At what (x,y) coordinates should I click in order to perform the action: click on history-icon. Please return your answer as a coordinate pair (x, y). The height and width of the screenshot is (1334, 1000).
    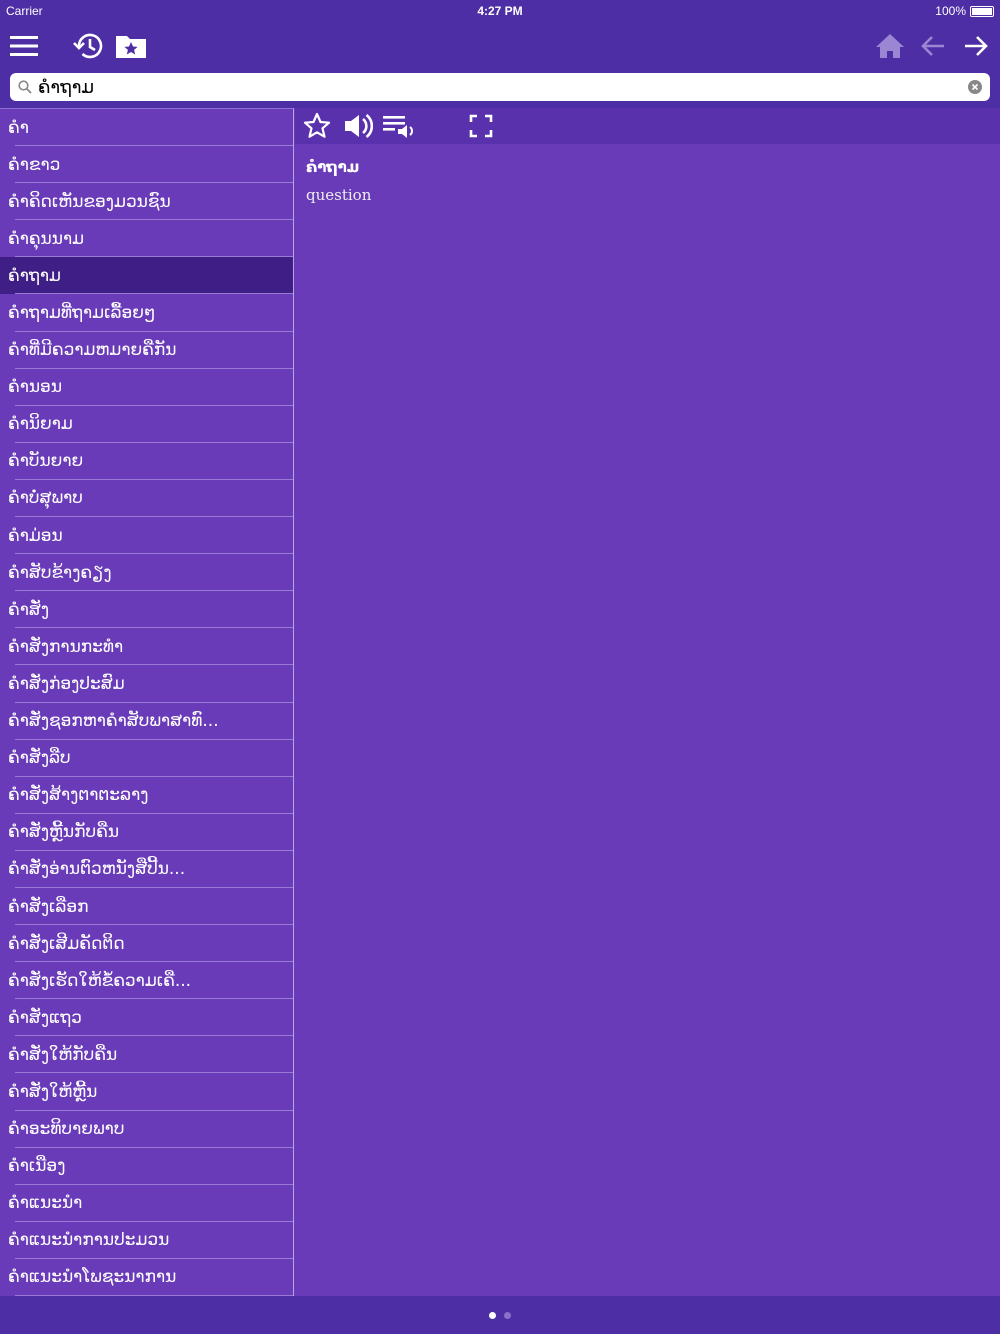
    Looking at the image, I should click on (88, 46).